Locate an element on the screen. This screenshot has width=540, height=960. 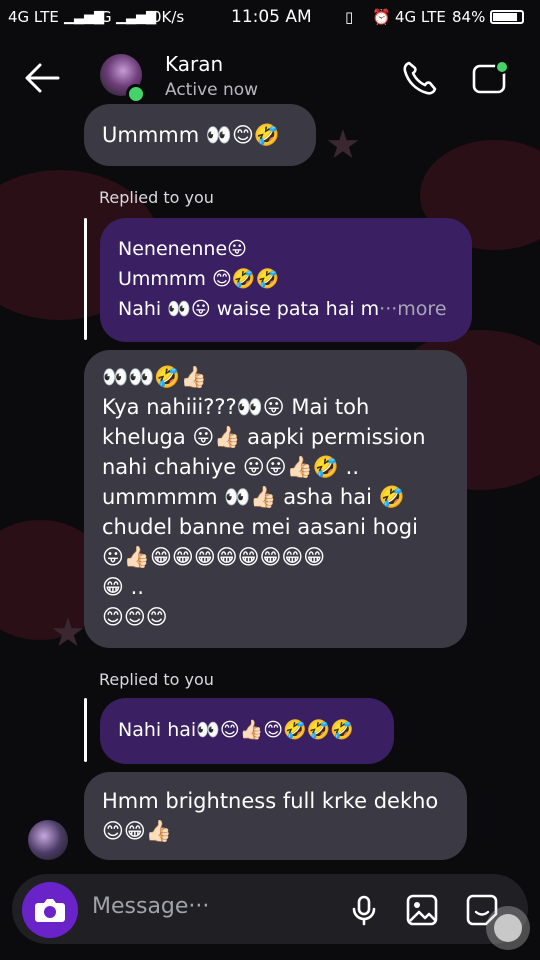
battery-icon is located at coordinates (507, 17).